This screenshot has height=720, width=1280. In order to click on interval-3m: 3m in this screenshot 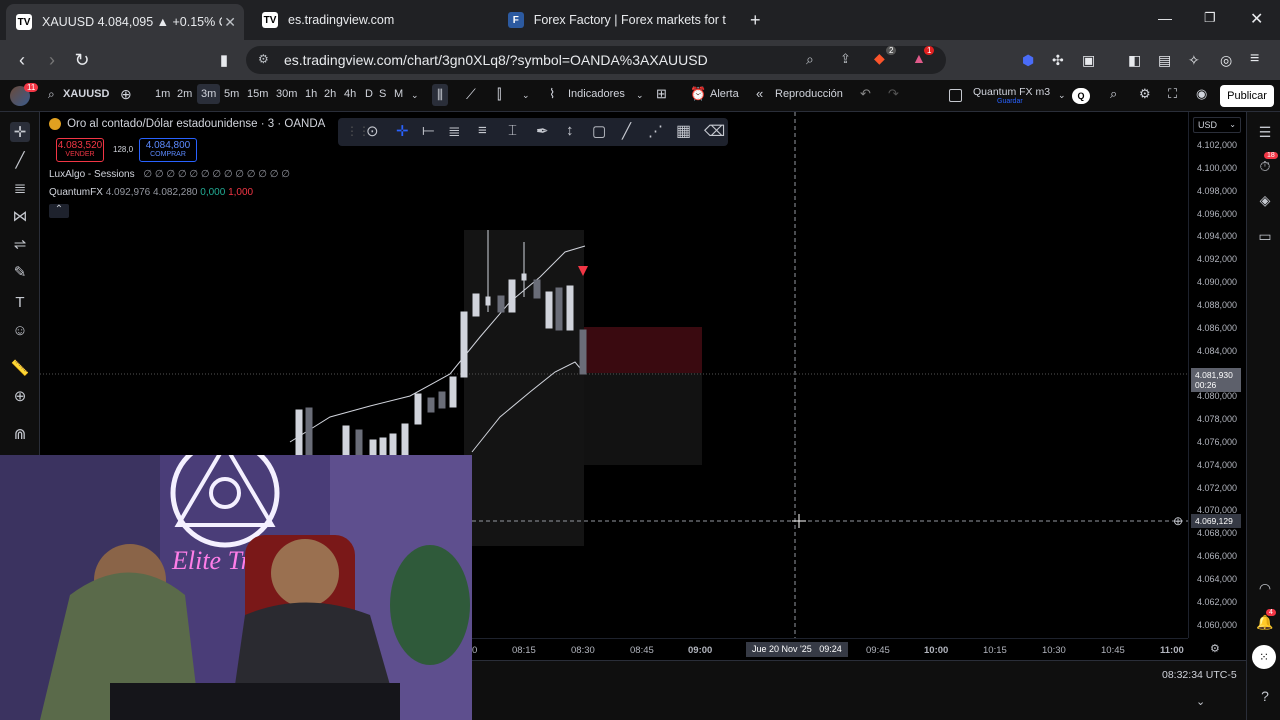, I will do `click(209, 94)`.